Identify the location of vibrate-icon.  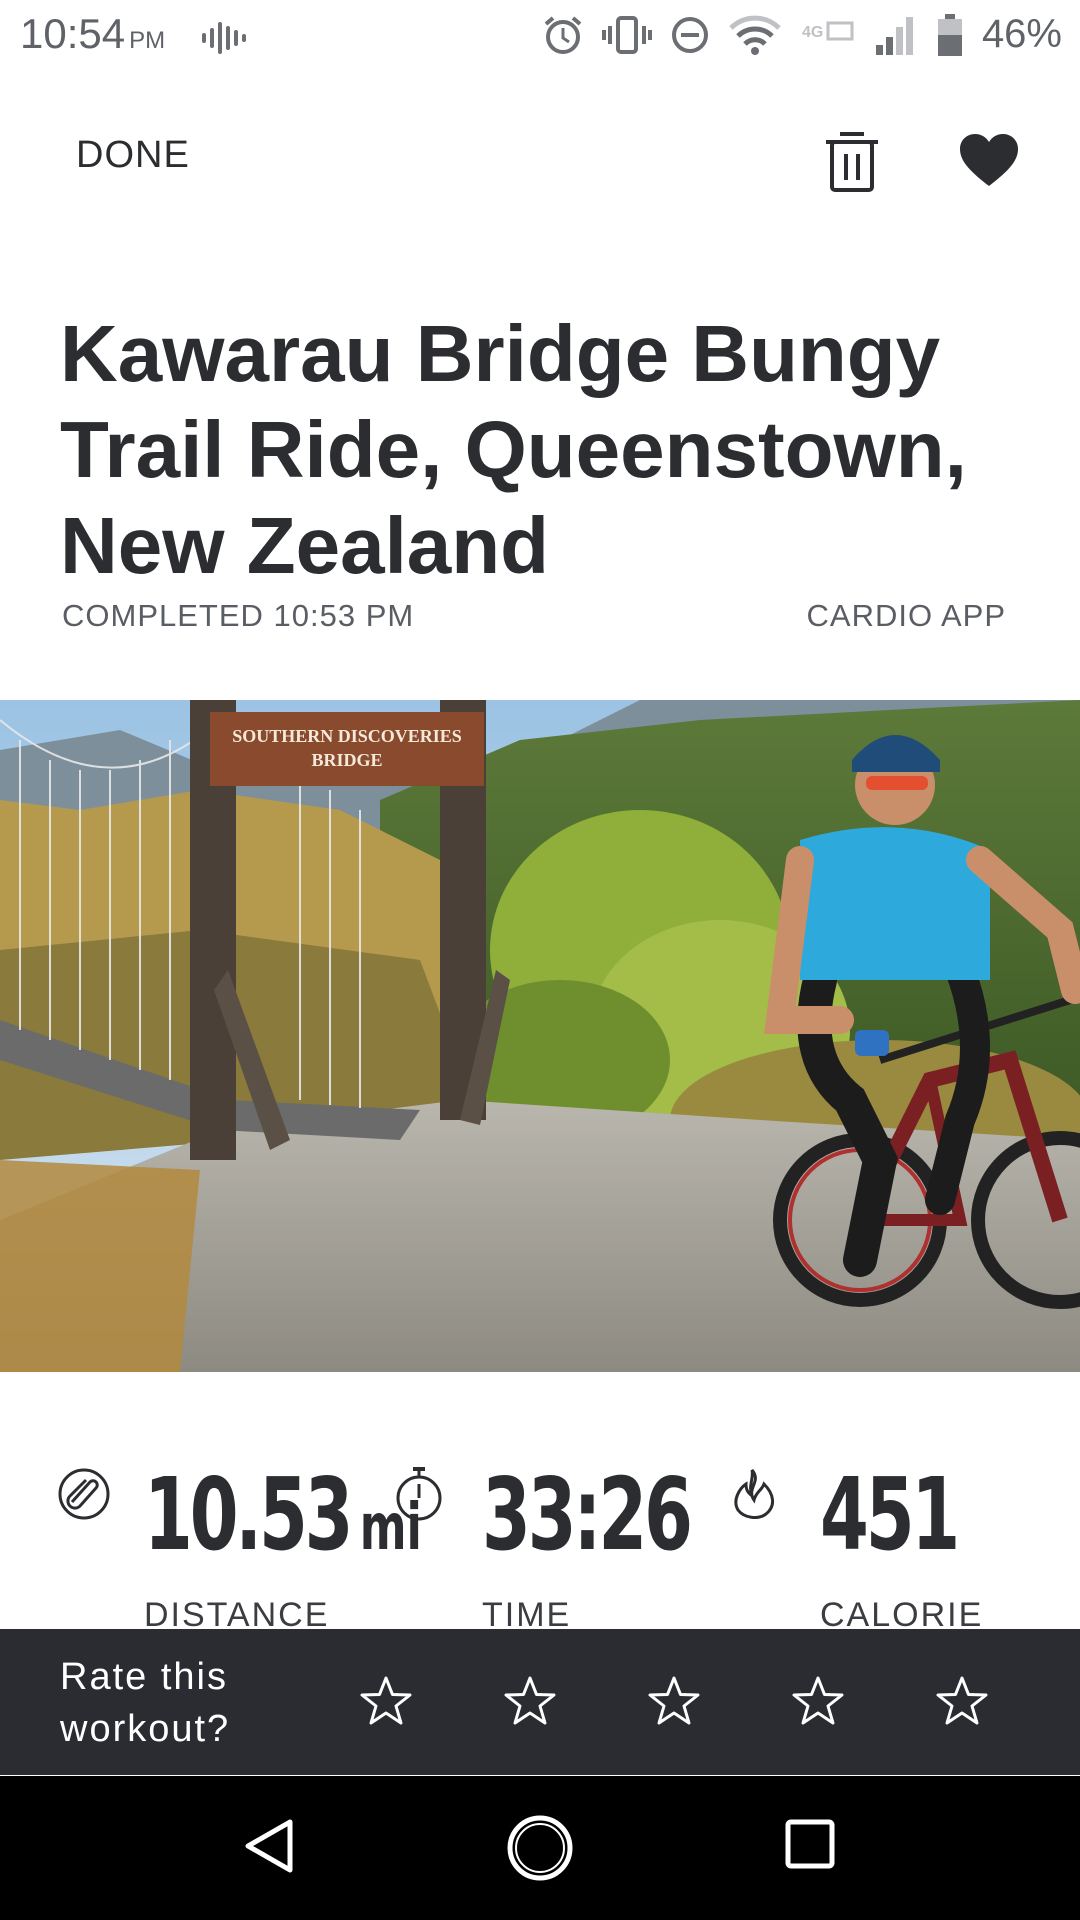
(626, 34).